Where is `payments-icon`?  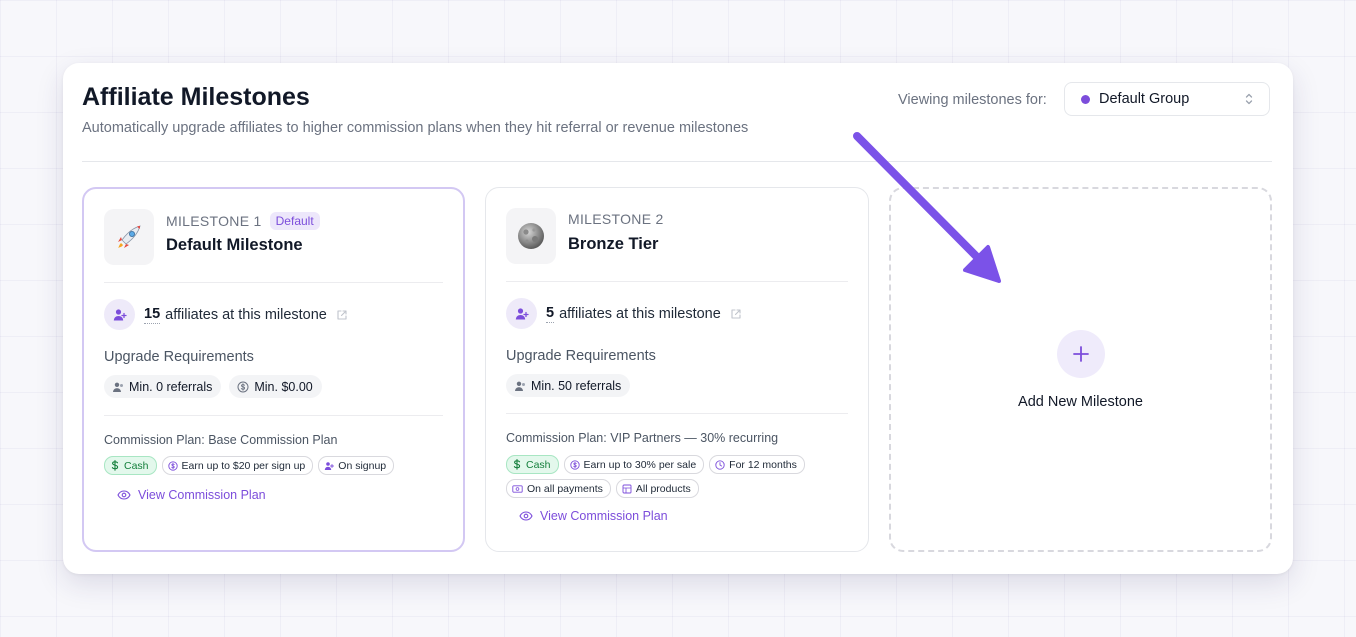 payments-icon is located at coordinates (517, 488).